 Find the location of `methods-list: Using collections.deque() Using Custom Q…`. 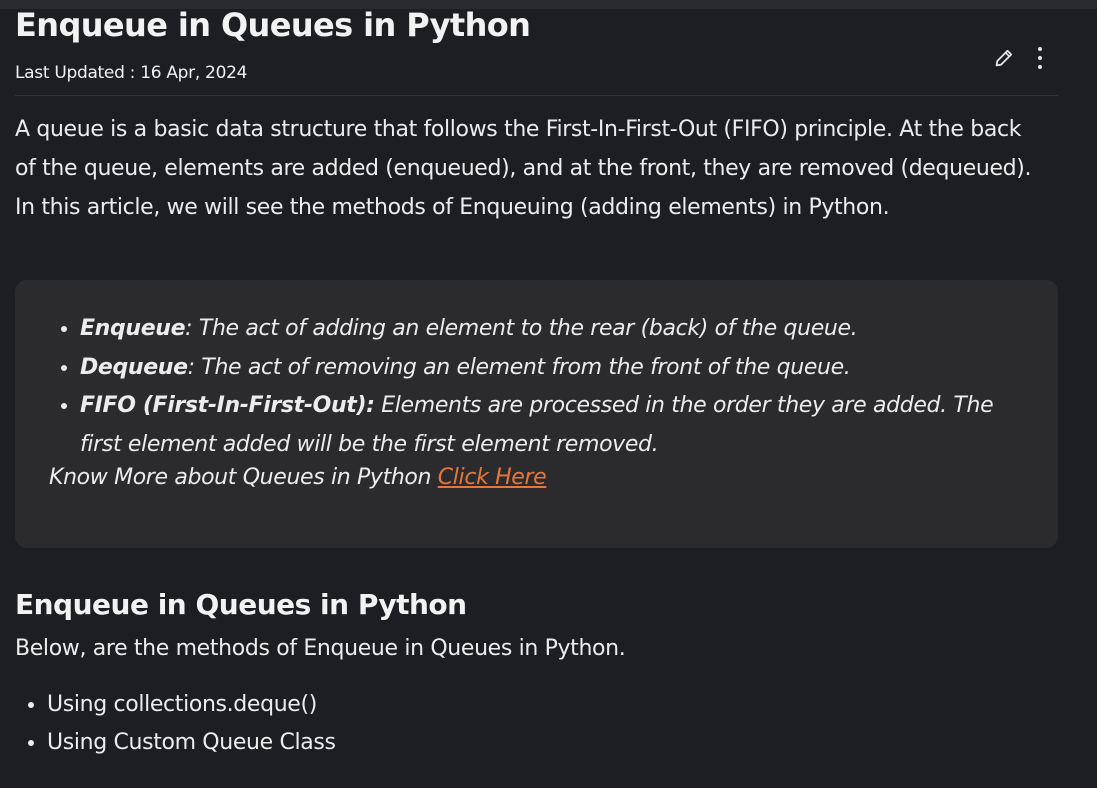

methods-list: Using collections.deque() Using Custom Q… is located at coordinates (175, 724).